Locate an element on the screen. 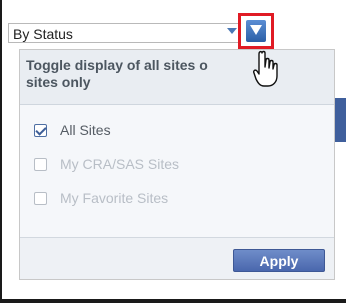 The height and width of the screenshot is (303, 346). option-label: My CRA/SAS Sites is located at coordinates (120, 164).